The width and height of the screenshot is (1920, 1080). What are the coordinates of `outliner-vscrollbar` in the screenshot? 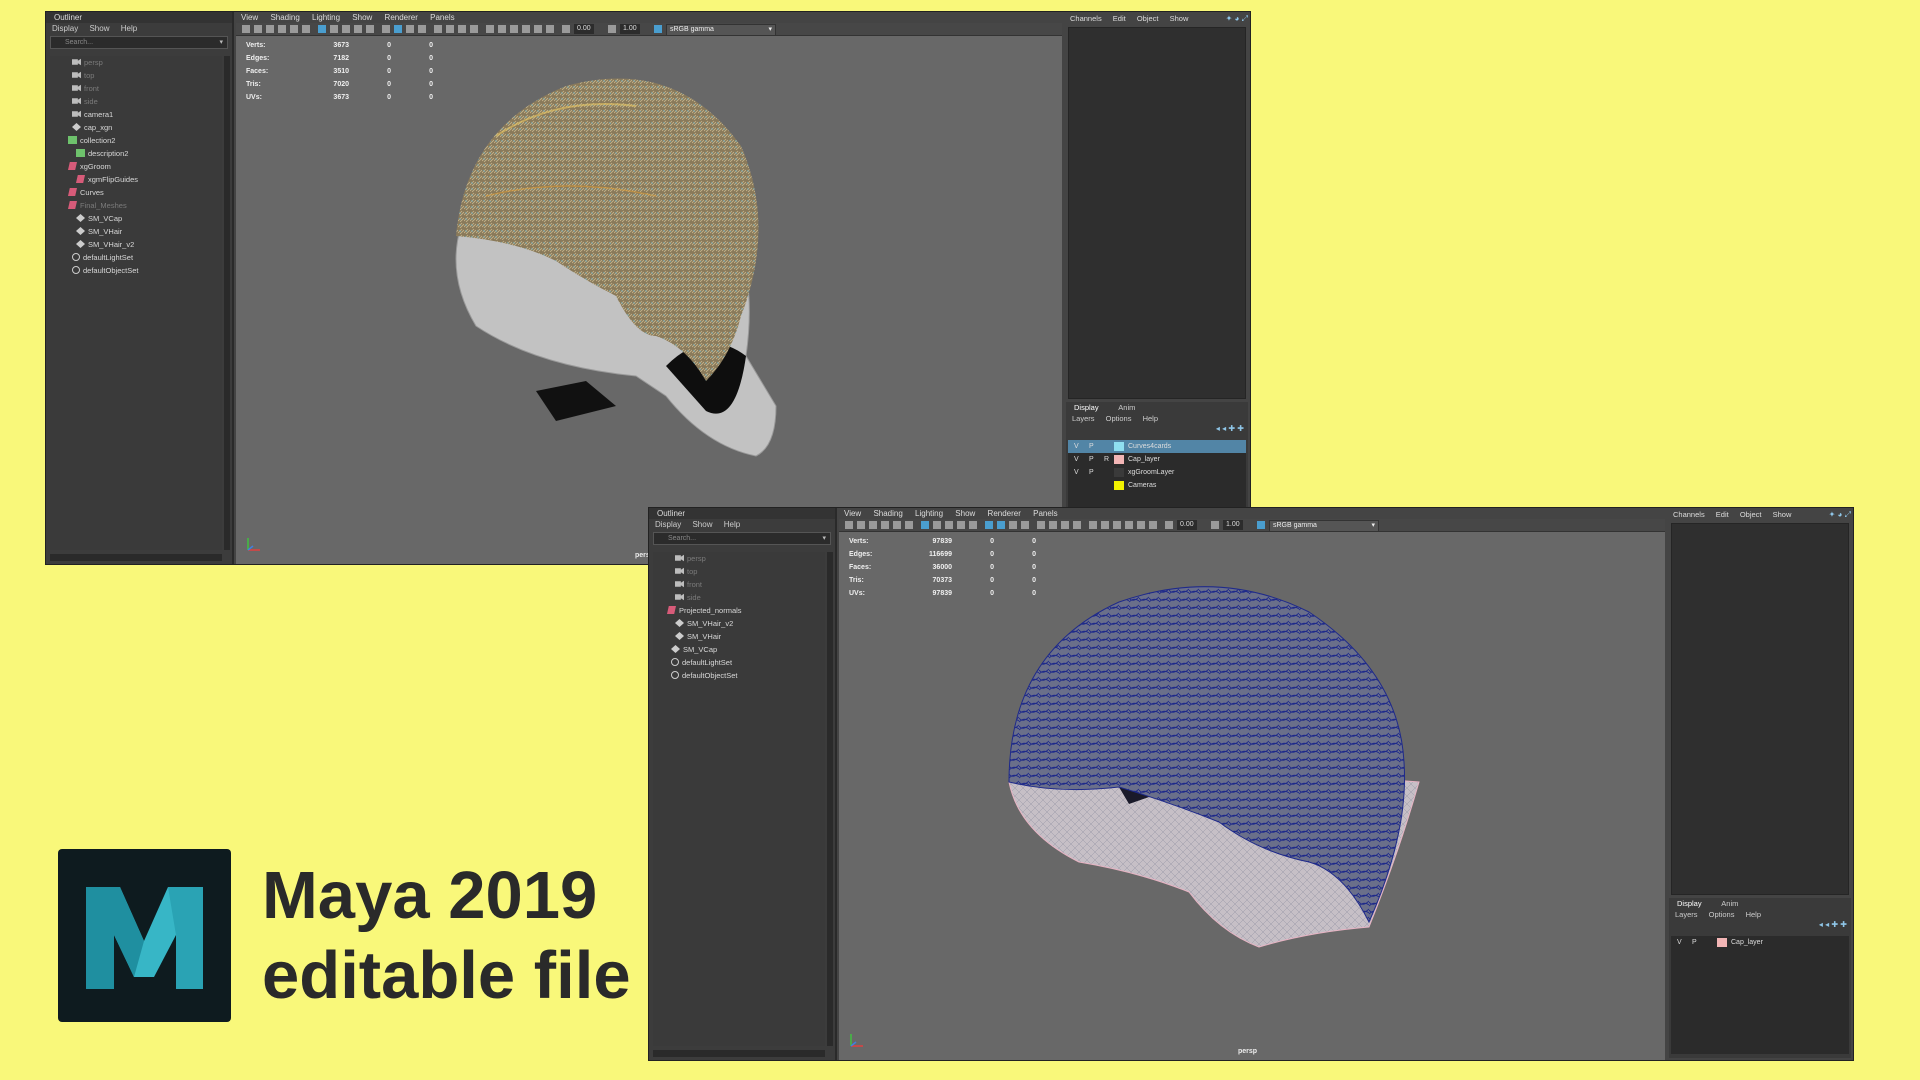 It's located at (227, 303).